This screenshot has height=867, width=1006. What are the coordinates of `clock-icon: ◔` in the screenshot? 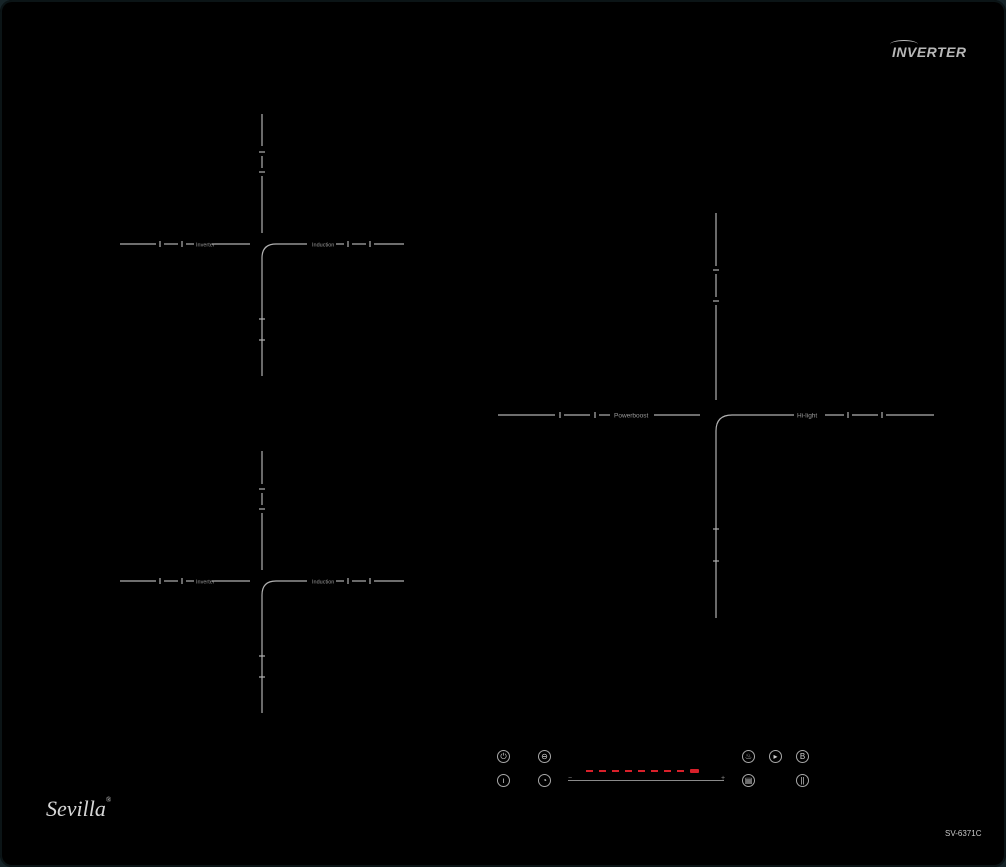 It's located at (544, 780).